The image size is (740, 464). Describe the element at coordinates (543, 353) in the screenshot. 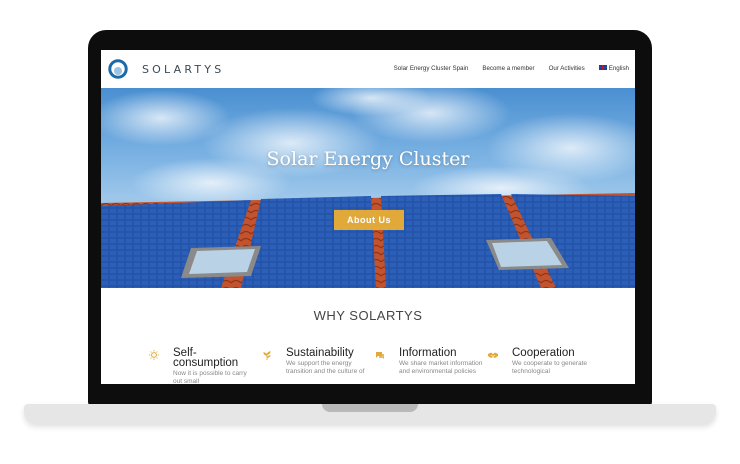

I see `feature-title: Cooperation` at that location.